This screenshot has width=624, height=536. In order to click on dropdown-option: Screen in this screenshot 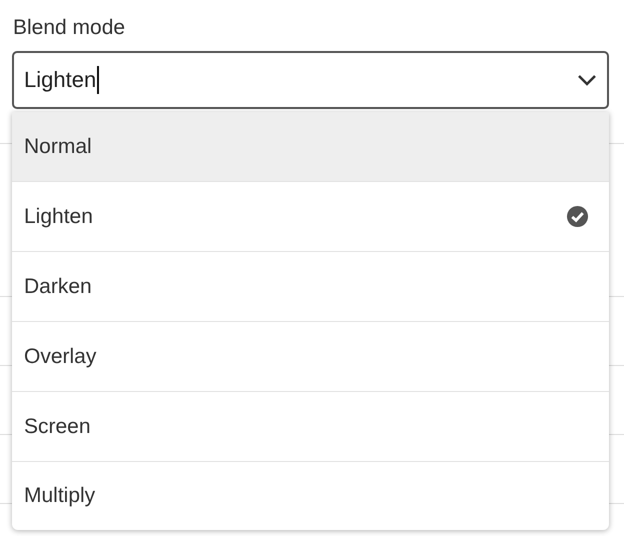, I will do `click(310, 427)`.